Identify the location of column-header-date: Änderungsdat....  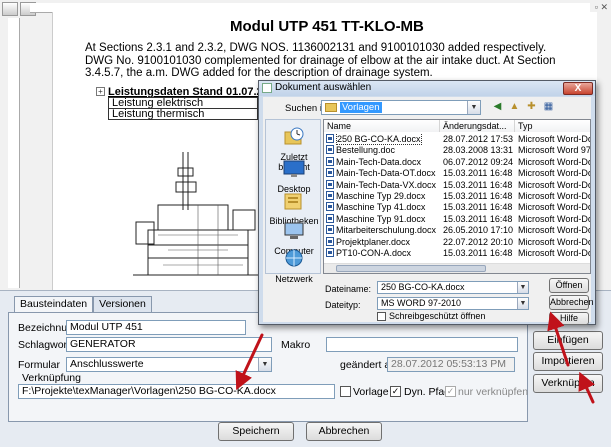
(477, 126).